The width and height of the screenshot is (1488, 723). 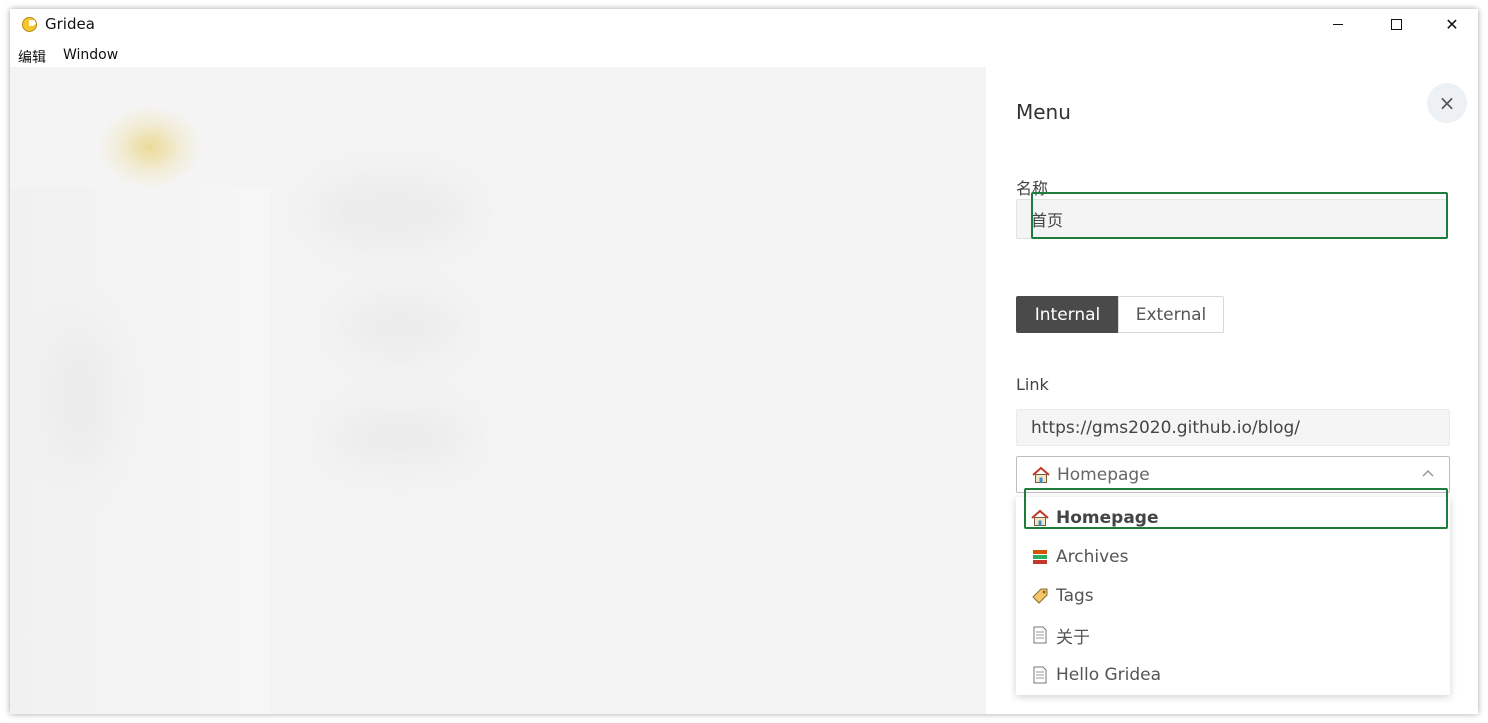 What do you see at coordinates (1233, 596) in the screenshot?
I see `link-dropdown: Homepage Archives Tags 关于 Hello Gridea` at bounding box center [1233, 596].